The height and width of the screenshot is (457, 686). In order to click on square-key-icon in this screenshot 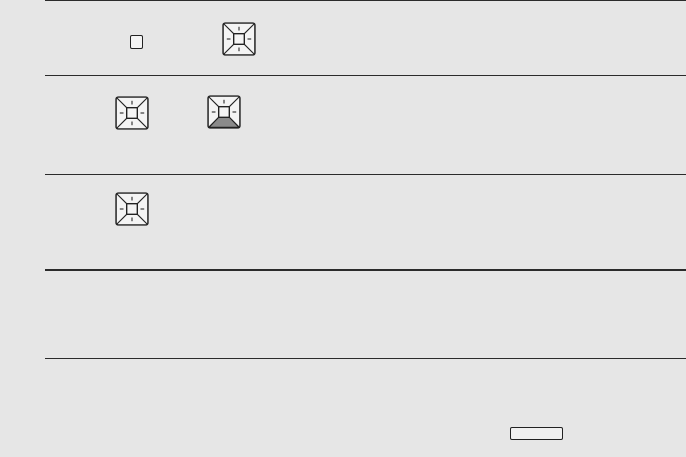, I will do `click(136, 42)`.